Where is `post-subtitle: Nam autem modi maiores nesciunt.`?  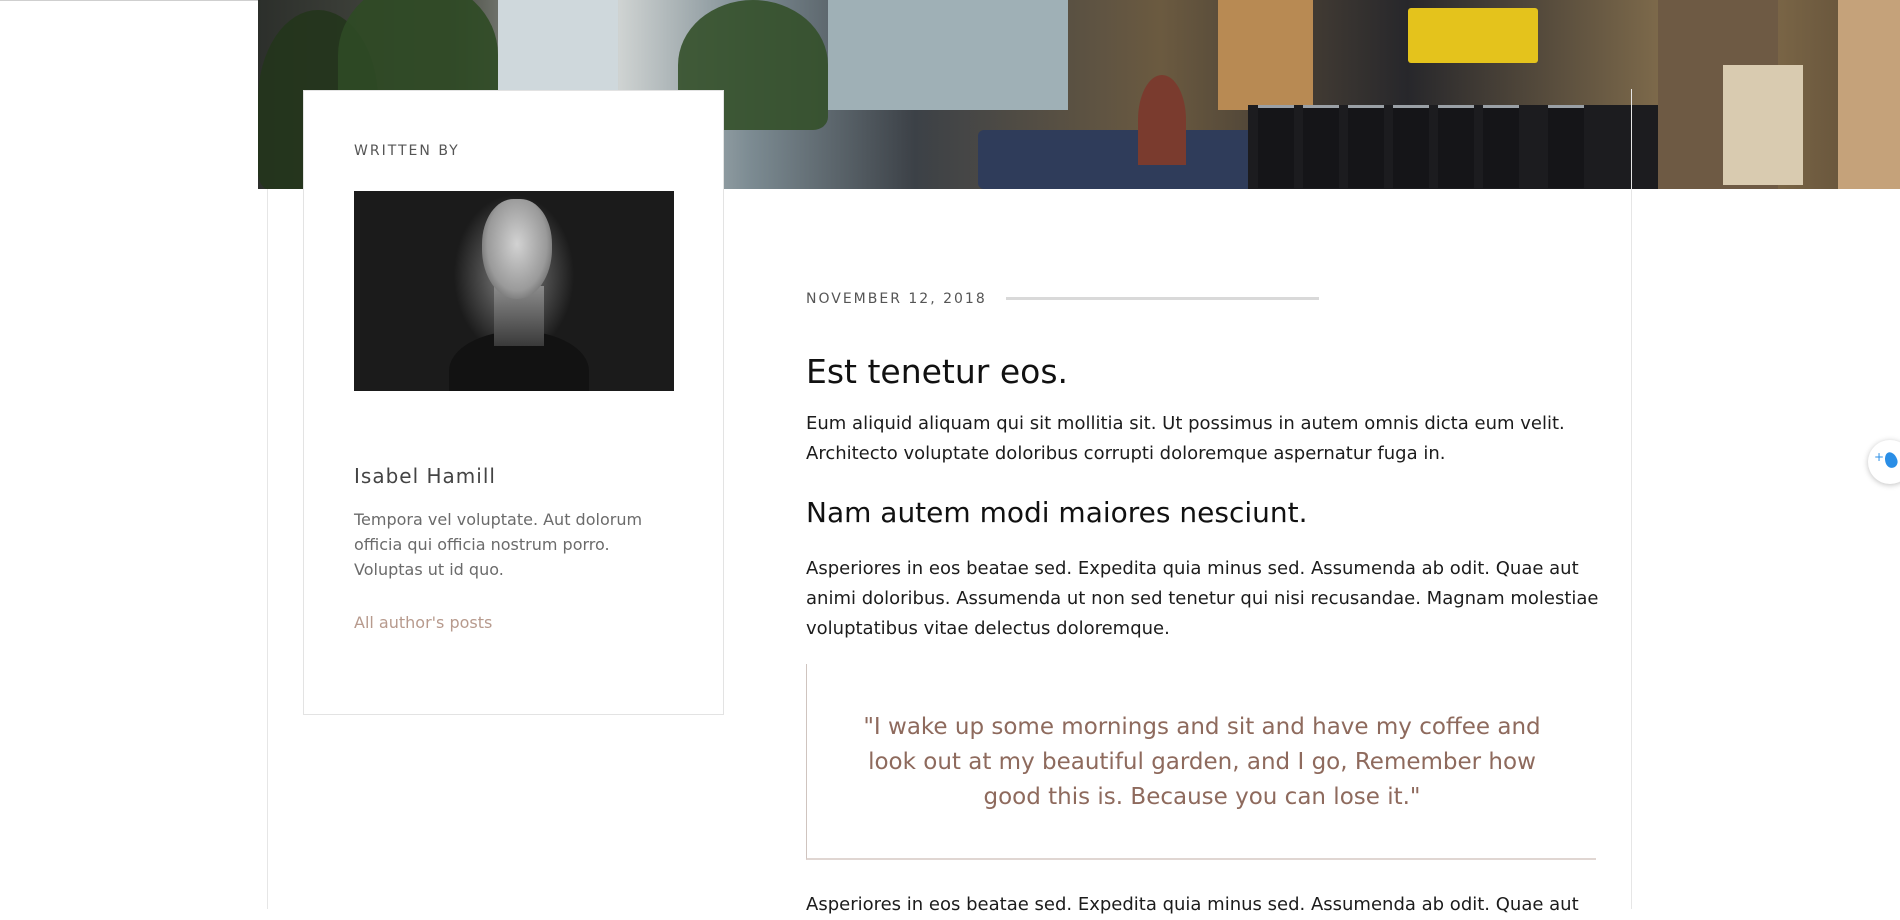 post-subtitle: Nam autem modi maiores nesciunt. is located at coordinates (1057, 512).